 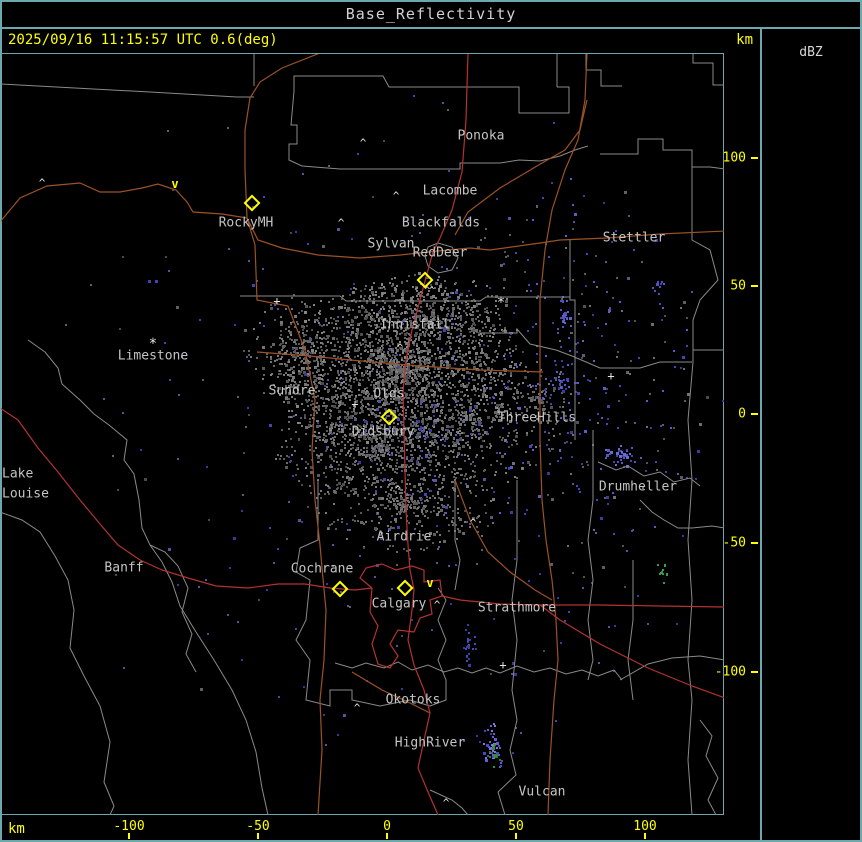 What do you see at coordinates (387, 826) in the screenshot?
I see `x-tick-label: 0` at bounding box center [387, 826].